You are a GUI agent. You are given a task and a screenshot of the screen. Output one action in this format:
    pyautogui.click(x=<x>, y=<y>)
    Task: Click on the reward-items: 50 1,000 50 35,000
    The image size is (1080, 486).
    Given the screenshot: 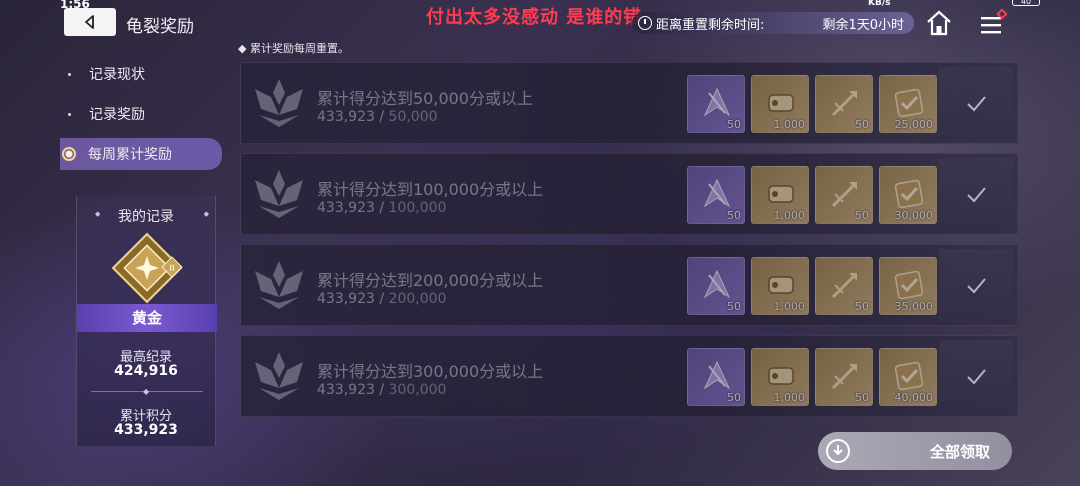 What is the action you would take?
    pyautogui.click(x=812, y=286)
    